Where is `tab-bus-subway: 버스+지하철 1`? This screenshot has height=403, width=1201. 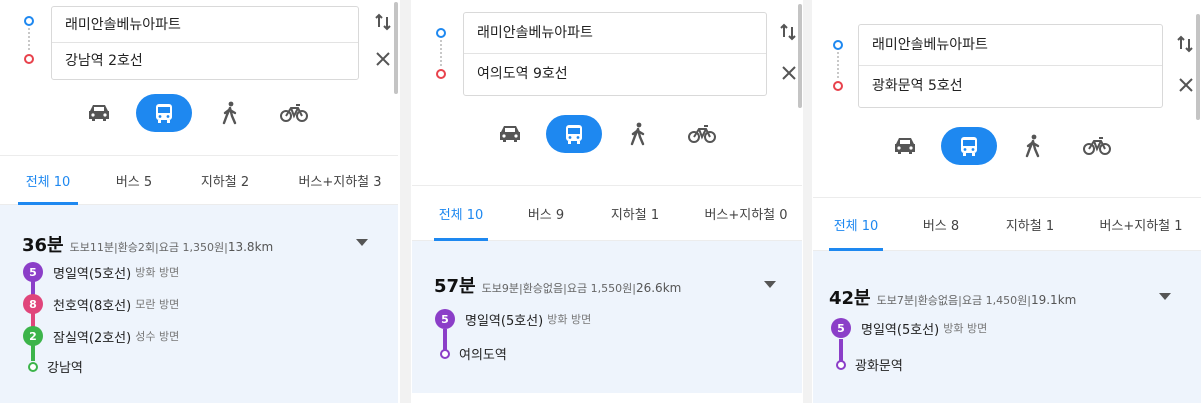 tab-bus-subway: 버스+지하철 1 is located at coordinates (1141, 224).